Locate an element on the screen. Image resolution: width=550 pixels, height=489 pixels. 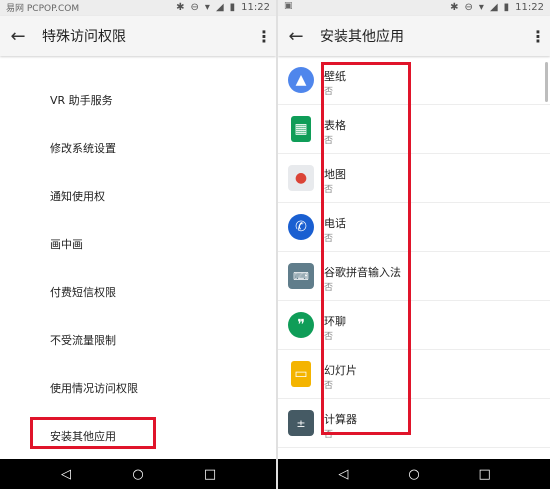
maps-icon: ● is located at coordinates (301, 178).